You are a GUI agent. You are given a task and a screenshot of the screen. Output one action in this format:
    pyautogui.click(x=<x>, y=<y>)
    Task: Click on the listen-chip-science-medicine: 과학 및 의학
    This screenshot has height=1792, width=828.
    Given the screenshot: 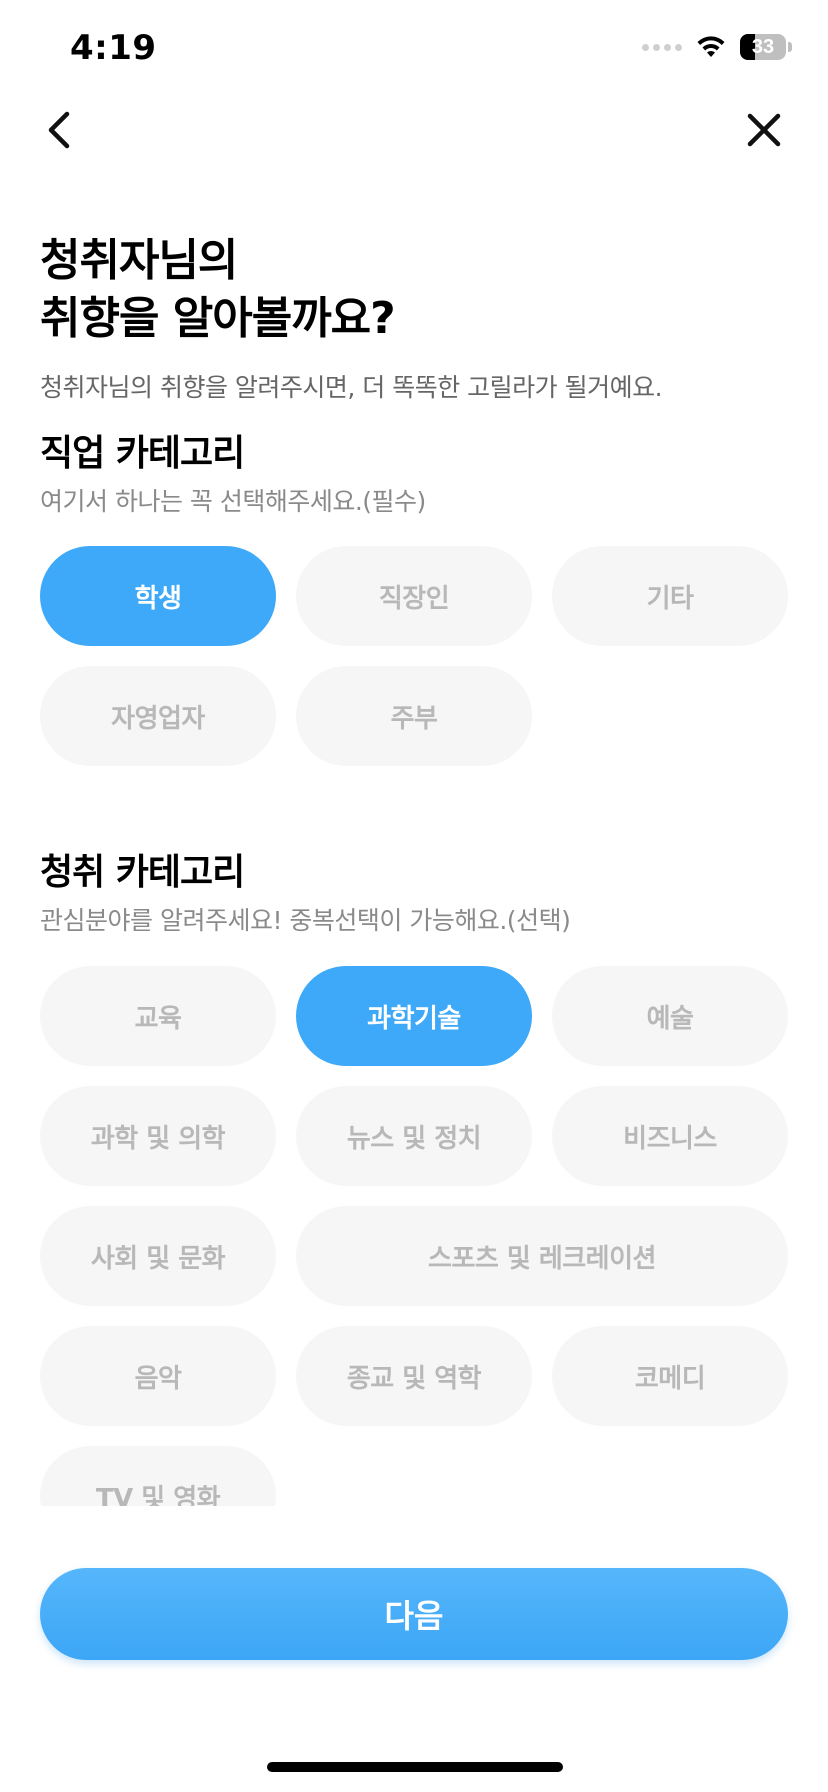 What is the action you would take?
    pyautogui.click(x=158, y=1136)
    